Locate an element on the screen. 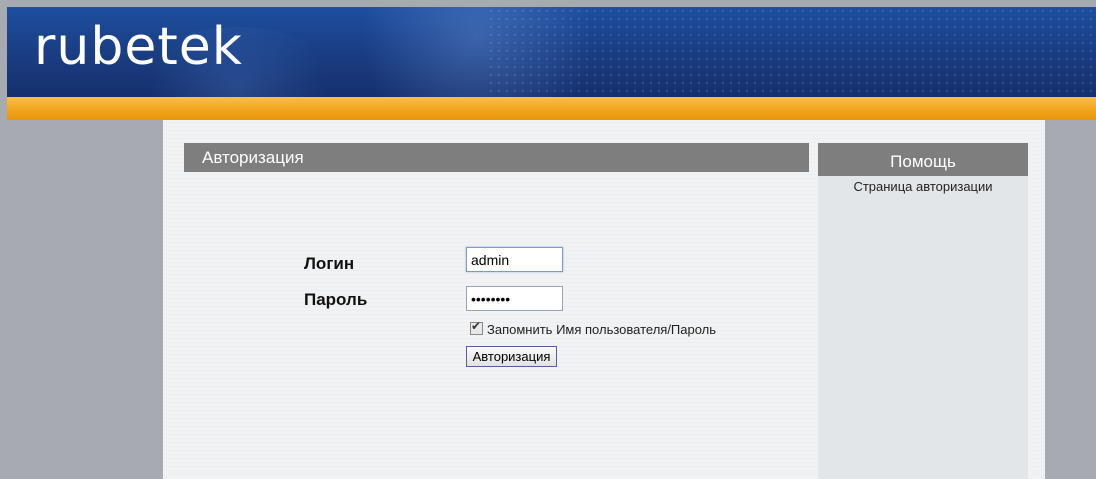 The height and width of the screenshot is (479, 1096). remember-checkbox: ✔ is located at coordinates (476, 327).